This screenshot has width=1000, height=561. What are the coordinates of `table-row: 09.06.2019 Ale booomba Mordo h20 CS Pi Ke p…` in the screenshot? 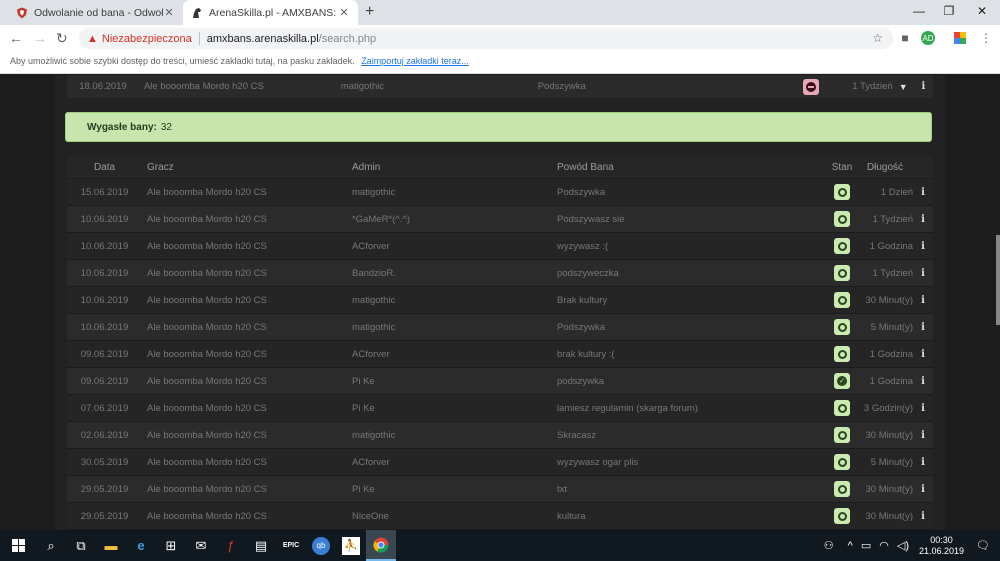 It's located at (500, 381).